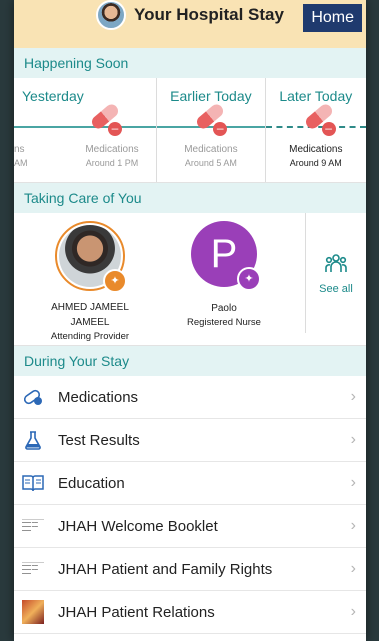  Describe the element at coordinates (112, 163) in the screenshot. I see `event-time: Around 1 PM` at that location.